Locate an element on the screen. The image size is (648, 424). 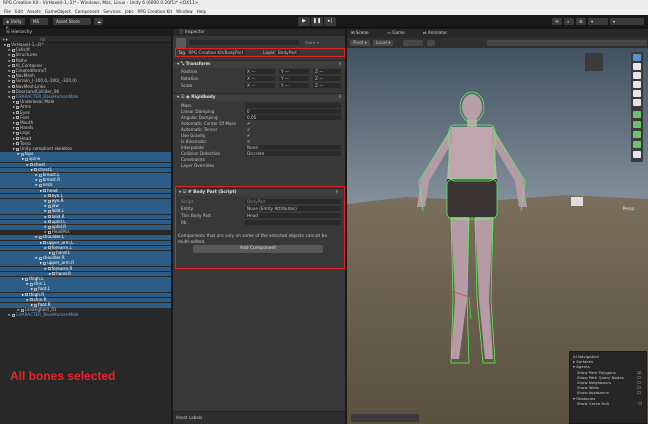
scale-x: X — is located at coordinates (260, 85).